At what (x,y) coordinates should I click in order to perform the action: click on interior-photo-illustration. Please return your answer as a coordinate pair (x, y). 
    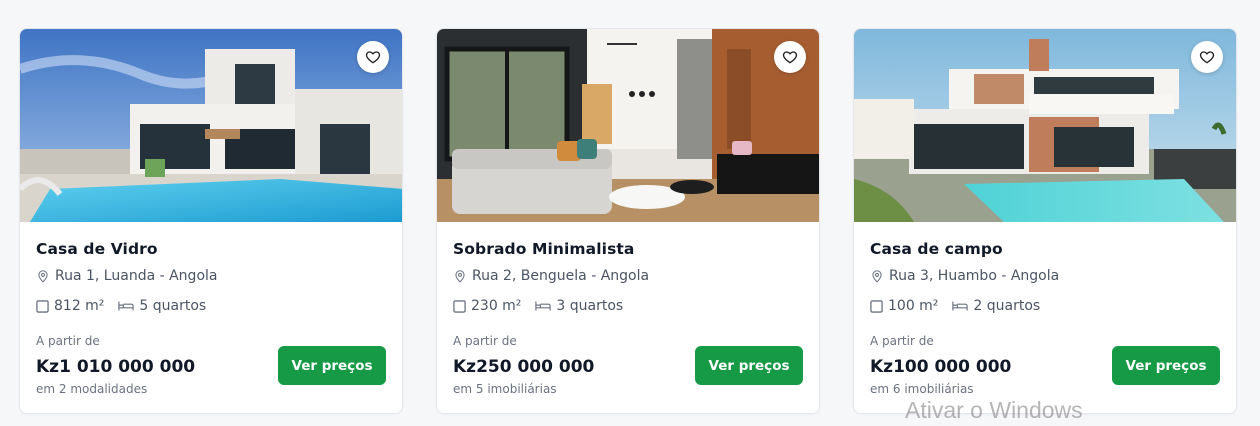
    Looking at the image, I should click on (628, 125).